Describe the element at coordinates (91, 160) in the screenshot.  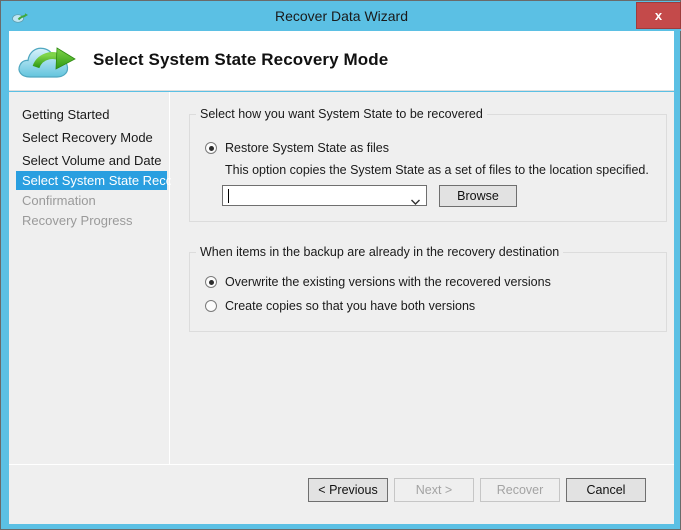
I see `sidebar-item-select-volume-and-date: Select Volume and Date` at that location.